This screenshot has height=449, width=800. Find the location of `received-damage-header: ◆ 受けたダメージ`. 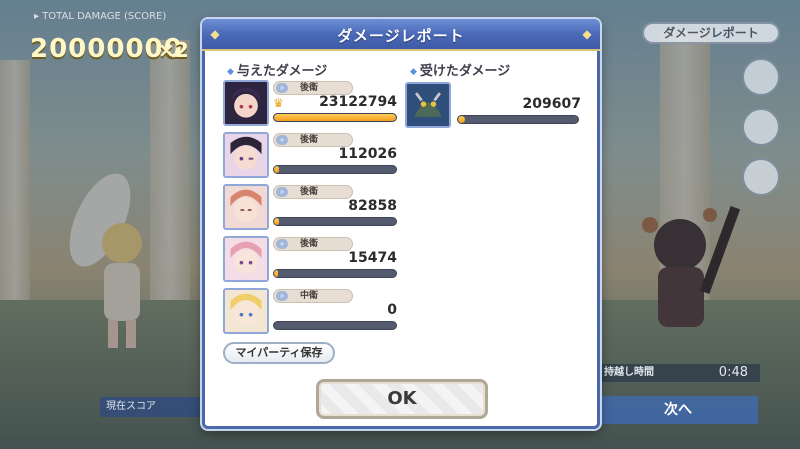

received-damage-header: ◆ 受けたダメージ is located at coordinates (460, 69).